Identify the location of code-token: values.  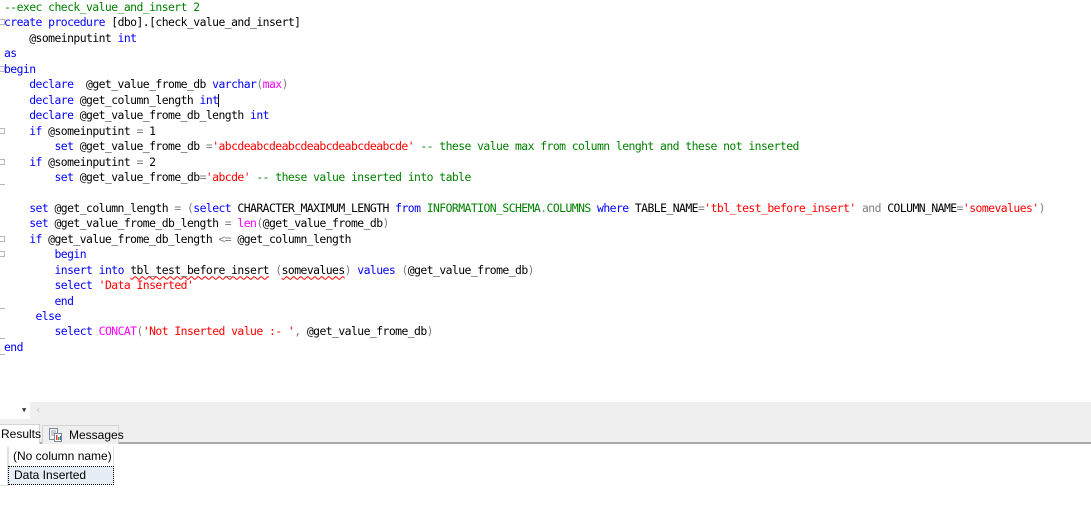
(376, 269).